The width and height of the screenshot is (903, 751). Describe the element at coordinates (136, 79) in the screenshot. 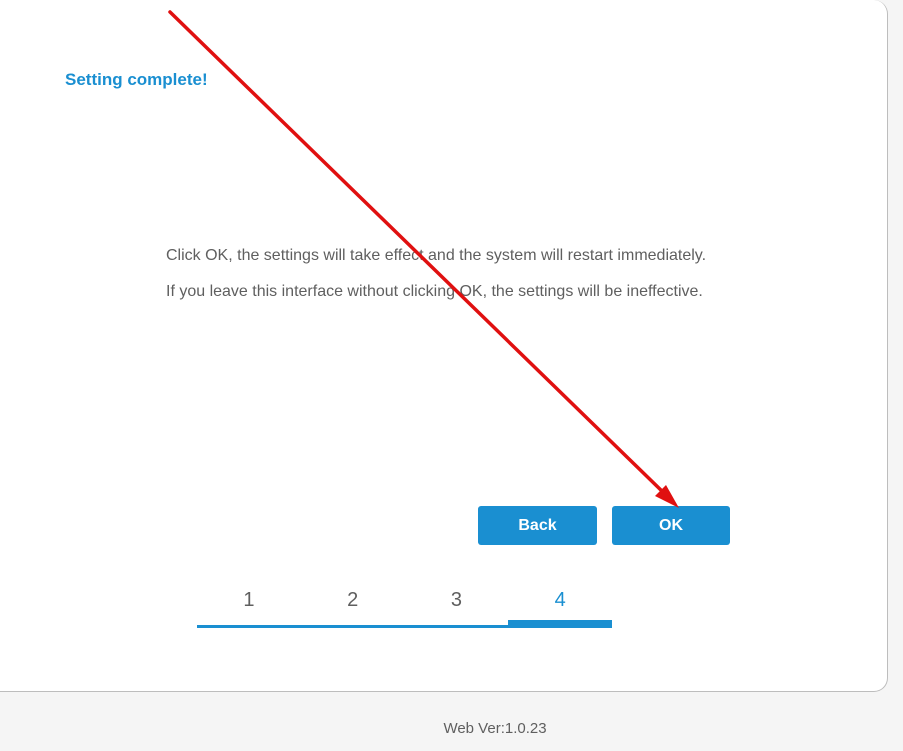

I see `page-title: Setting complete!` at that location.